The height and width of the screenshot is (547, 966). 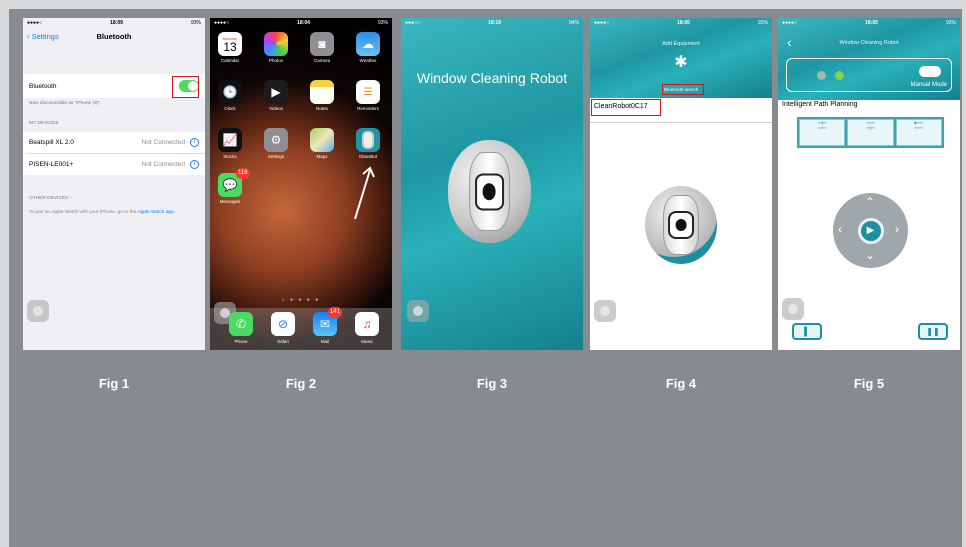 What do you see at coordinates (897, 229) in the screenshot?
I see `right-arrow-icon: ›` at bounding box center [897, 229].